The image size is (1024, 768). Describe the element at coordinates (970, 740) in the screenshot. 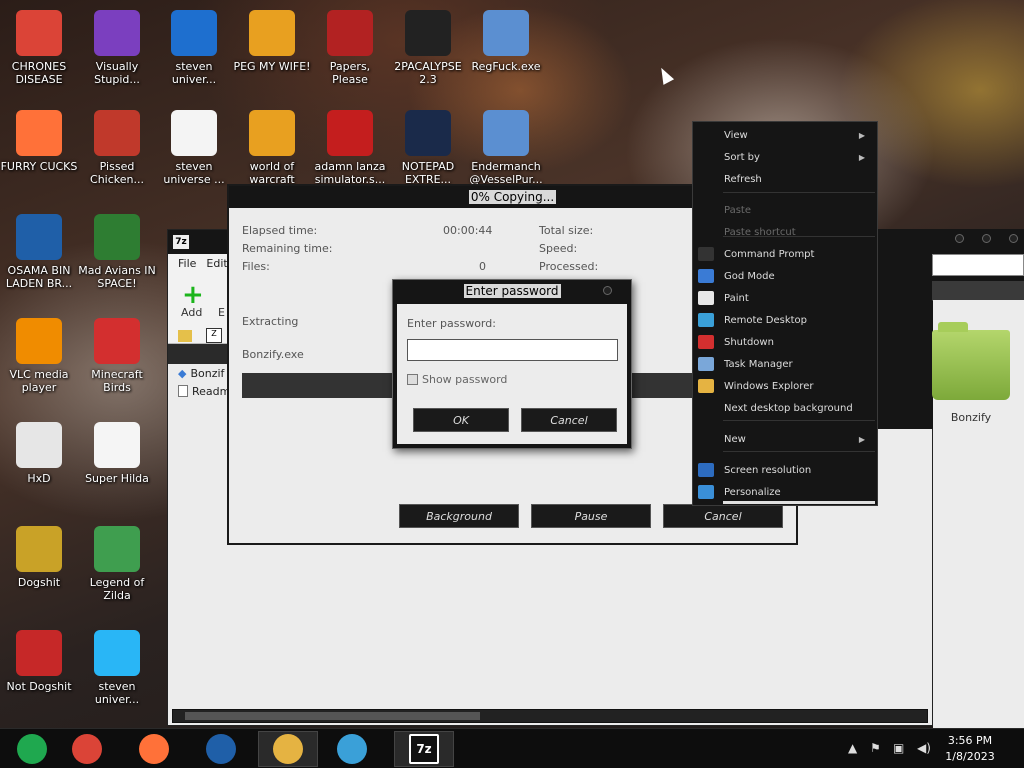

I see `clock-time: 3:56 PM` at that location.